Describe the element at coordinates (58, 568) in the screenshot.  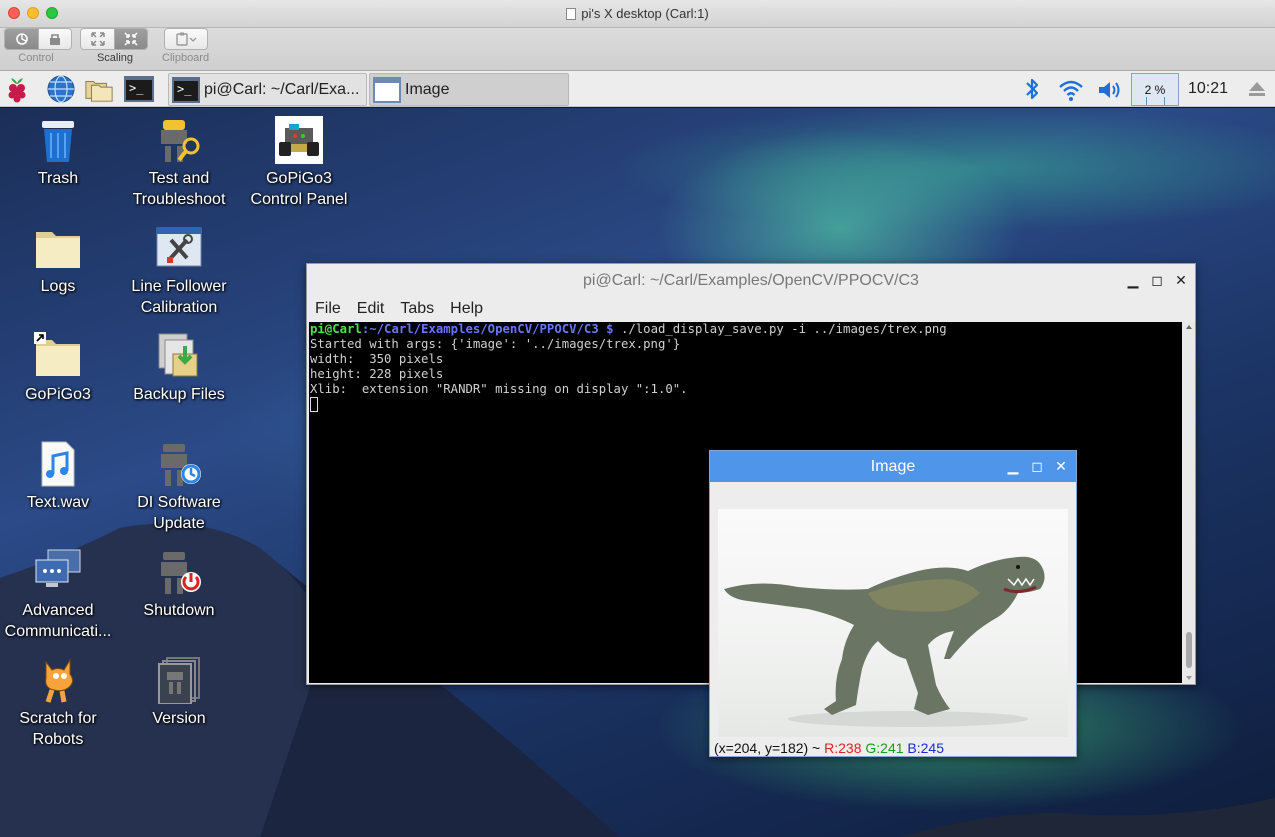
I see `network-icon` at that location.